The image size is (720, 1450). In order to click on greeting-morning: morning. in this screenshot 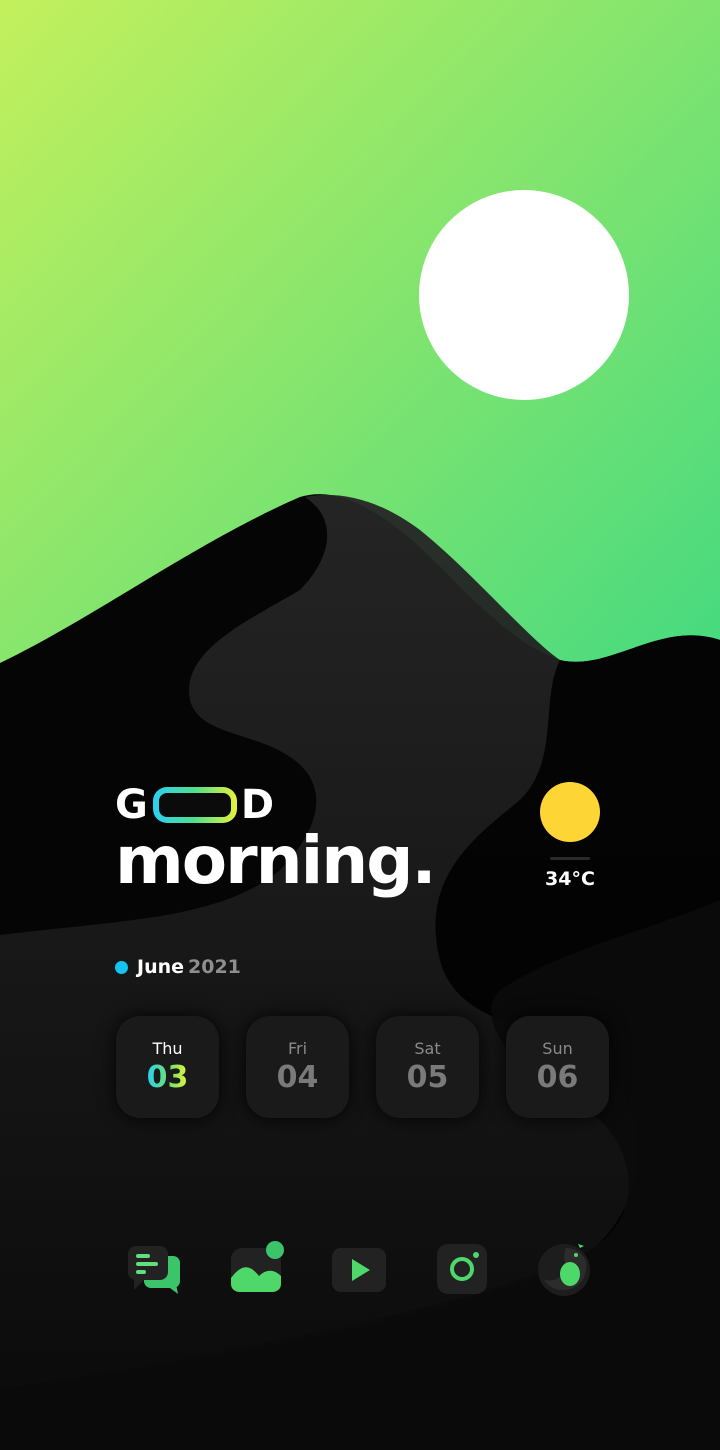, I will do `click(276, 860)`.